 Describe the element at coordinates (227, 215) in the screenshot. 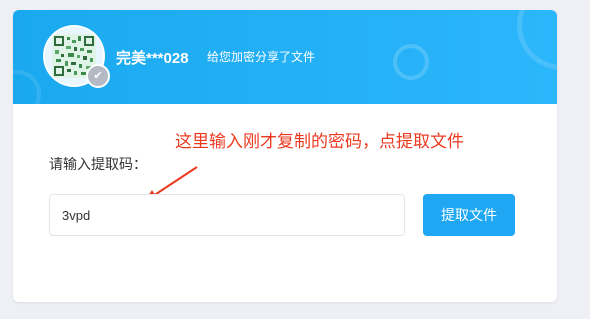

I see `extract-code-input` at that location.